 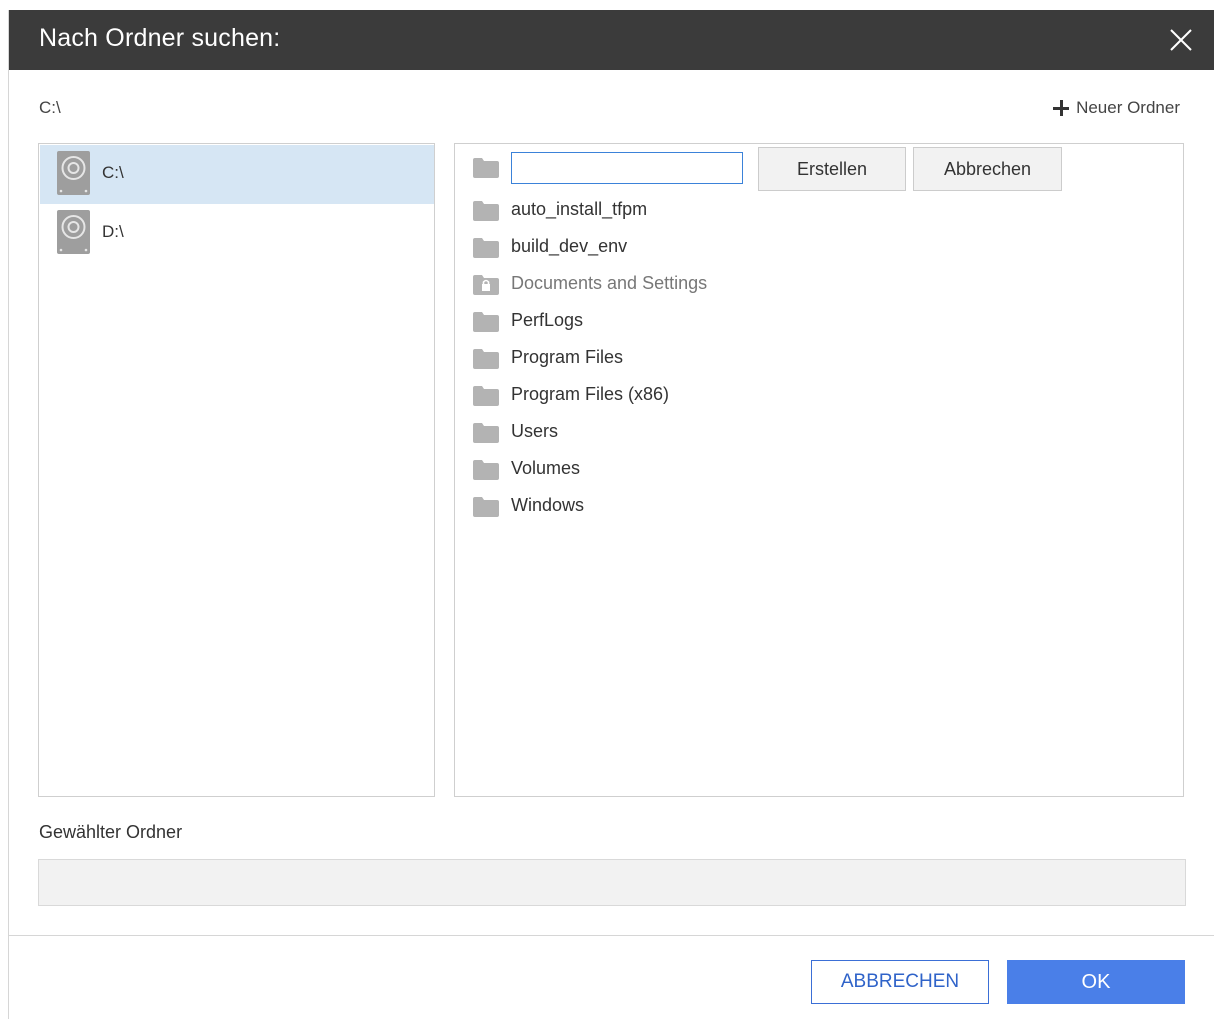 What do you see at coordinates (1096, 982) in the screenshot?
I see `ok-button: OK` at bounding box center [1096, 982].